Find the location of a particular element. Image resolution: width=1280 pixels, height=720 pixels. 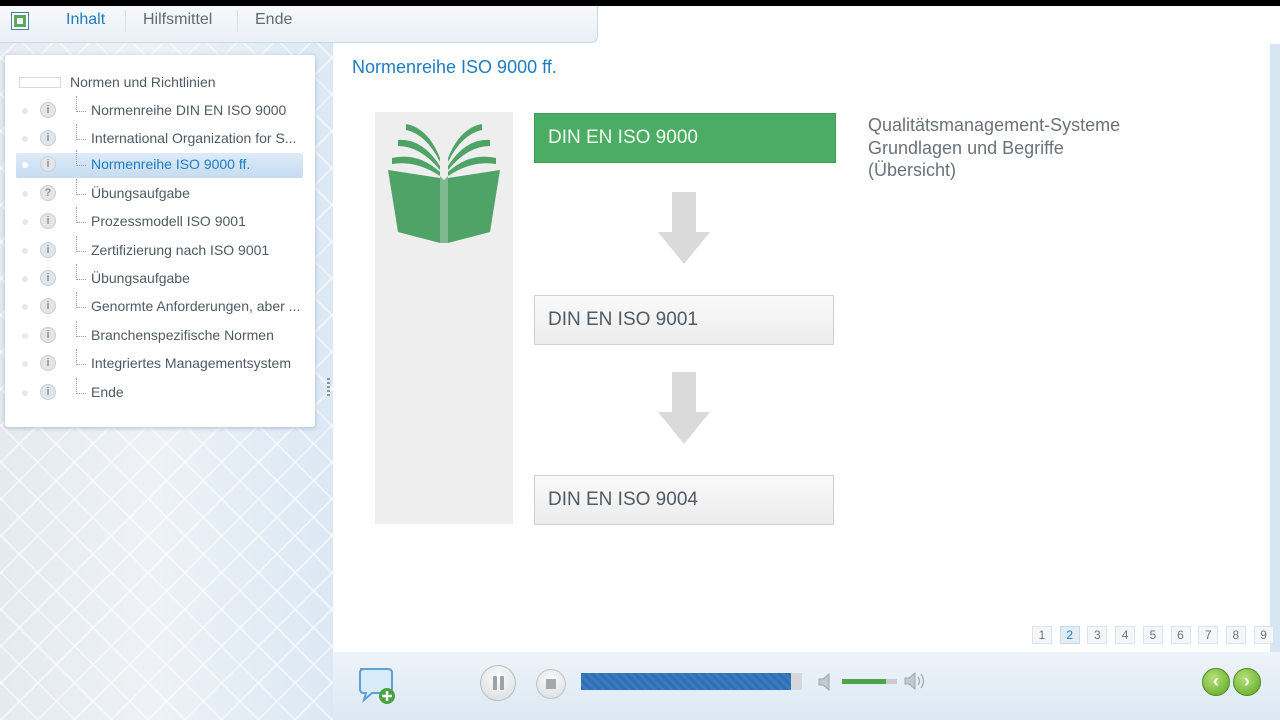

toc-item-label: Branchenspezifische Normen is located at coordinates (182, 335).